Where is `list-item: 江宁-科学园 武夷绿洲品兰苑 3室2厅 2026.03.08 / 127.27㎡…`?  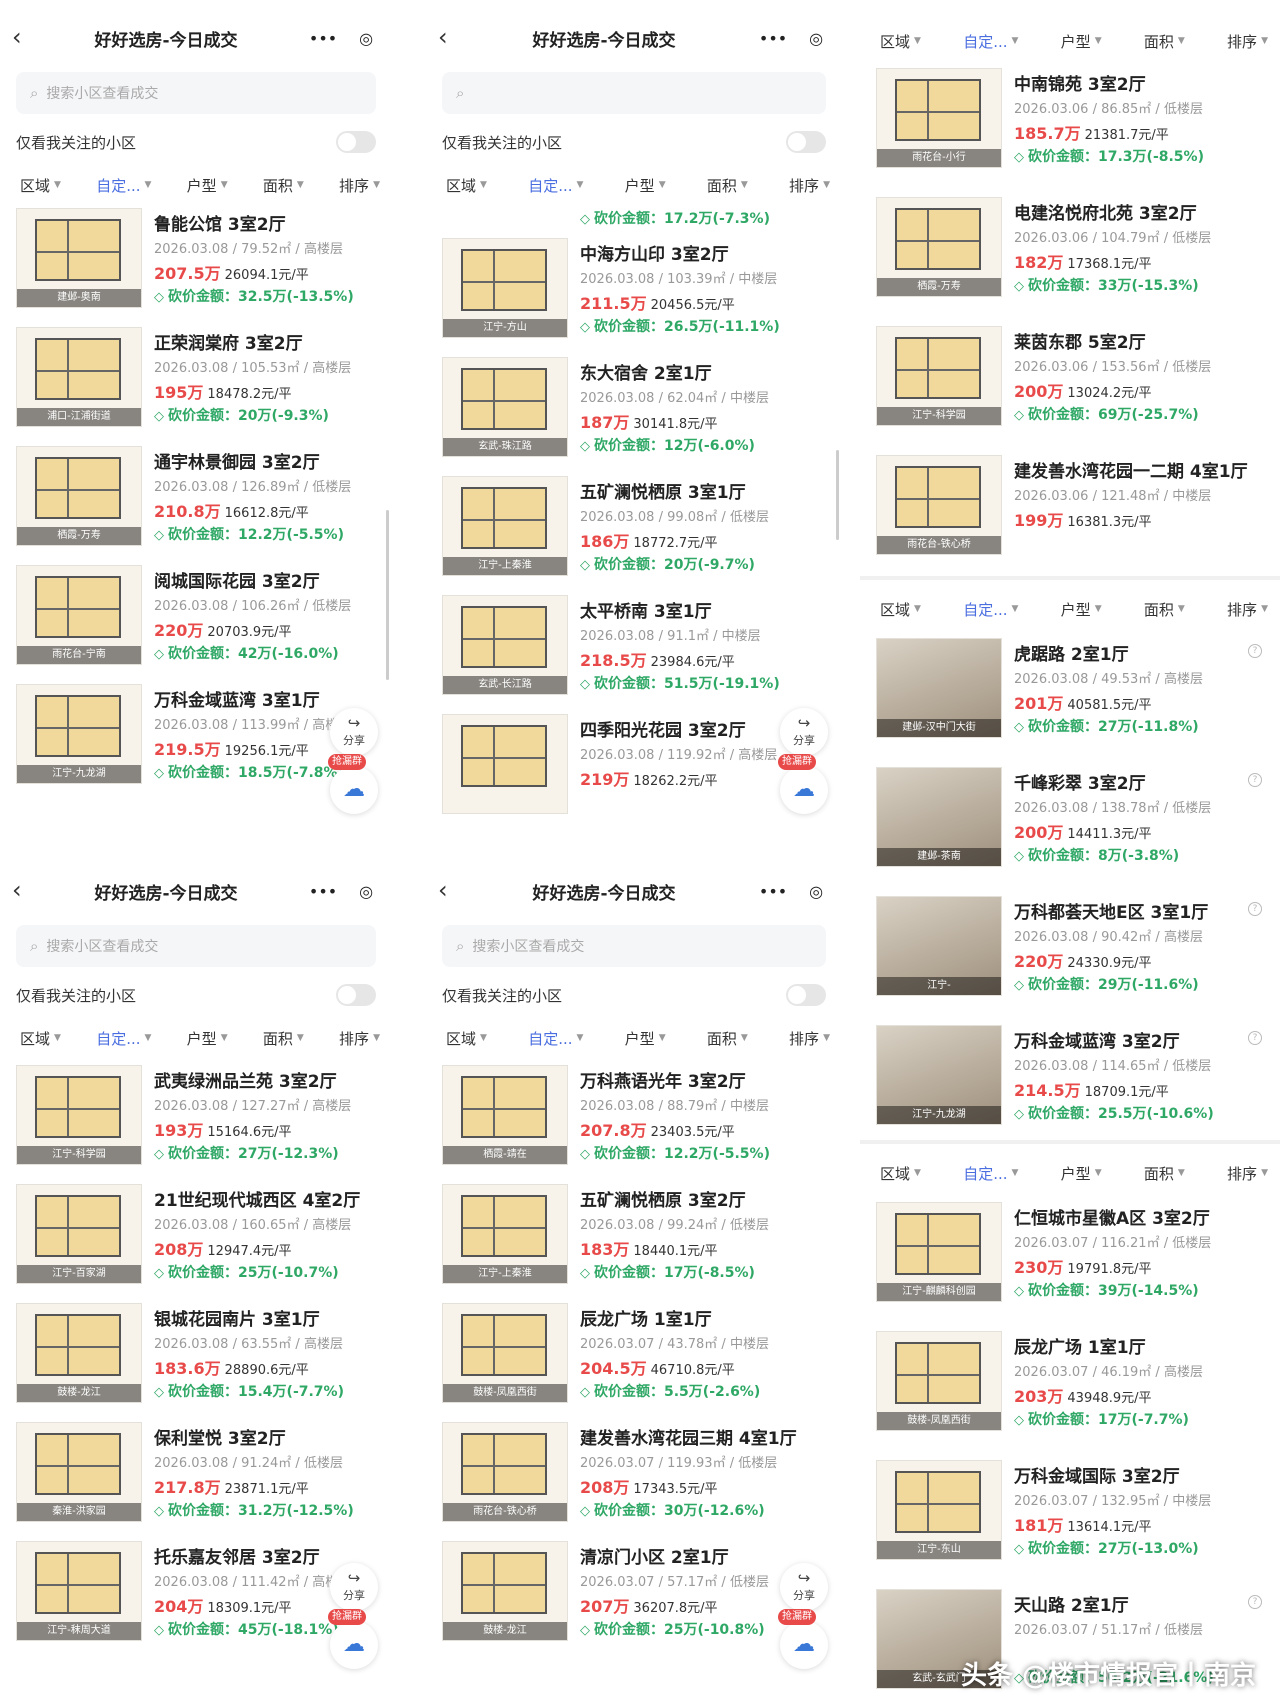
list-item: 江宁-科学园 武夷绿洲品兰苑 3室2厅 2026.03.08 / 127.27㎡… is located at coordinates (196, 1116).